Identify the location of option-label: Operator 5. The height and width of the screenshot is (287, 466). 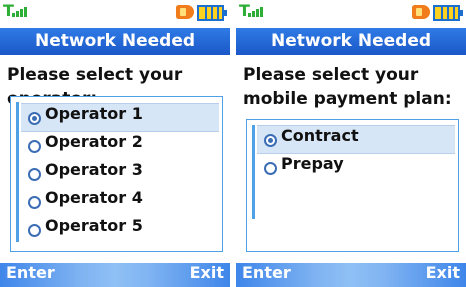
(94, 225).